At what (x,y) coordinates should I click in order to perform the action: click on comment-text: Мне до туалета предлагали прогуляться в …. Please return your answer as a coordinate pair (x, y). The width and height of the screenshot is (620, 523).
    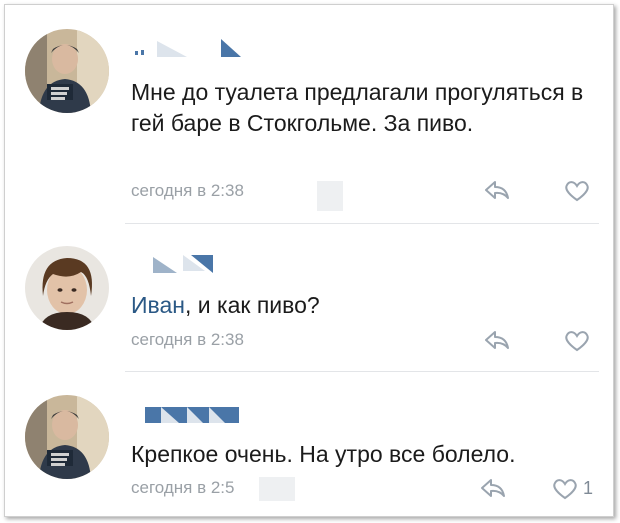
    Looking at the image, I should click on (357, 107).